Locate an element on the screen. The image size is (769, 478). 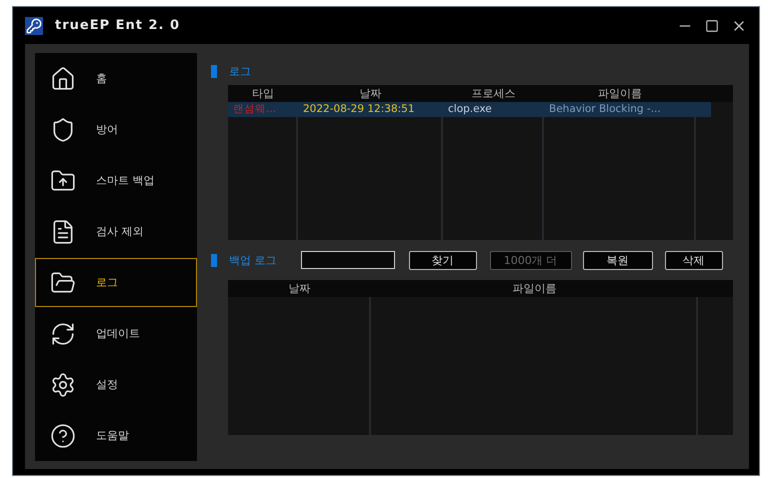
section-title: 백업 로그 is located at coordinates (252, 260).